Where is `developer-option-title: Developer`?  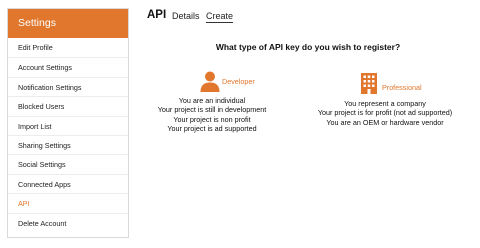 developer-option-title: Developer is located at coordinates (238, 81).